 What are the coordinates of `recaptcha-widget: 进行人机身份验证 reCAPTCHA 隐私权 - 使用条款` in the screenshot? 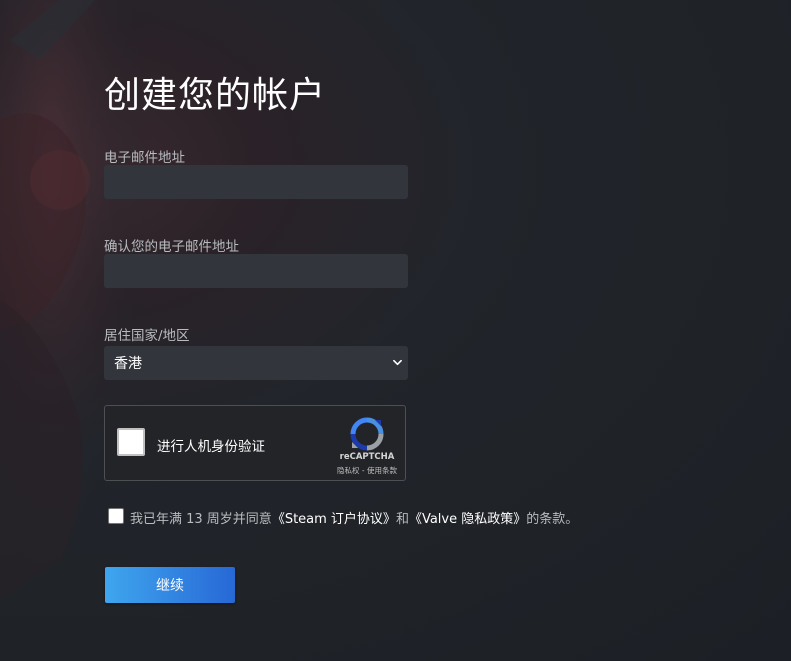 It's located at (255, 443).